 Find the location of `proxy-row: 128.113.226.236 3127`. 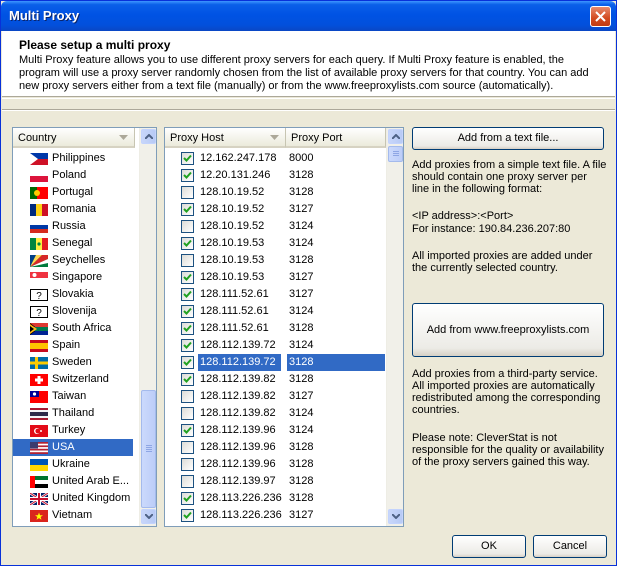

proxy-row: 128.113.226.236 3127 is located at coordinates (275, 515).